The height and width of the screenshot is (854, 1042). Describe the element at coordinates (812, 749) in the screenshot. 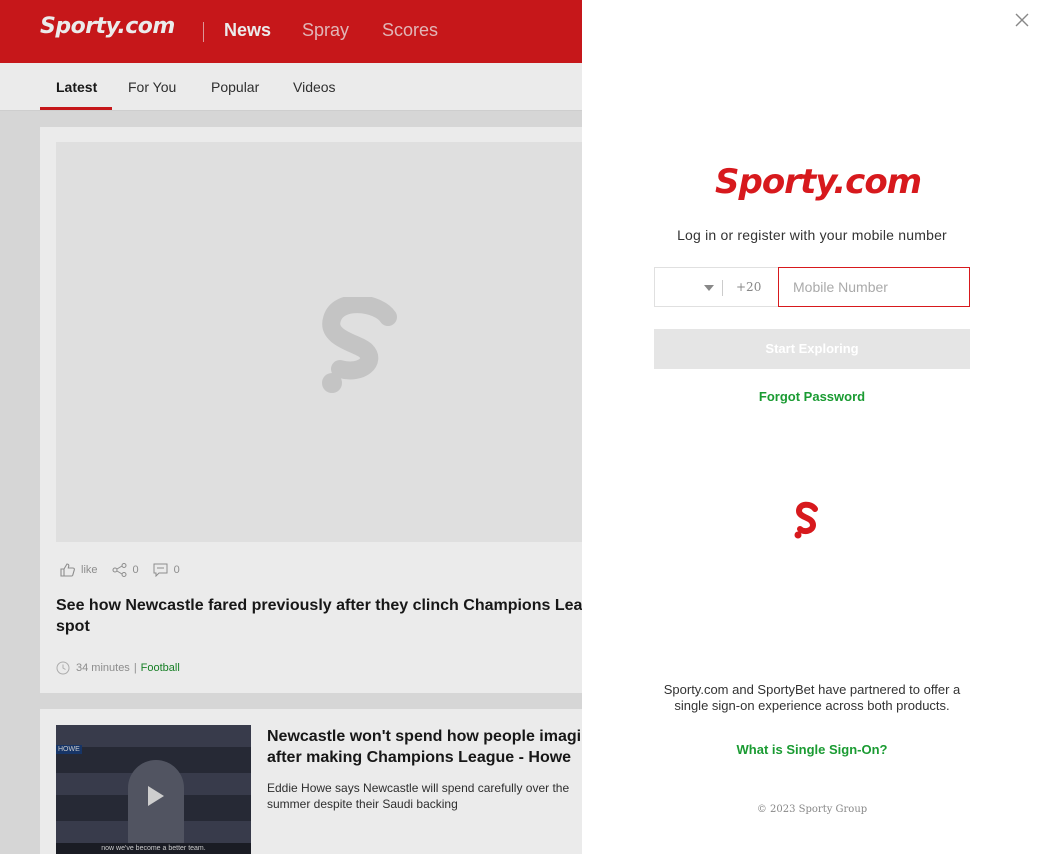

I see `sso-info-link: What is Single Sign-On?` at that location.